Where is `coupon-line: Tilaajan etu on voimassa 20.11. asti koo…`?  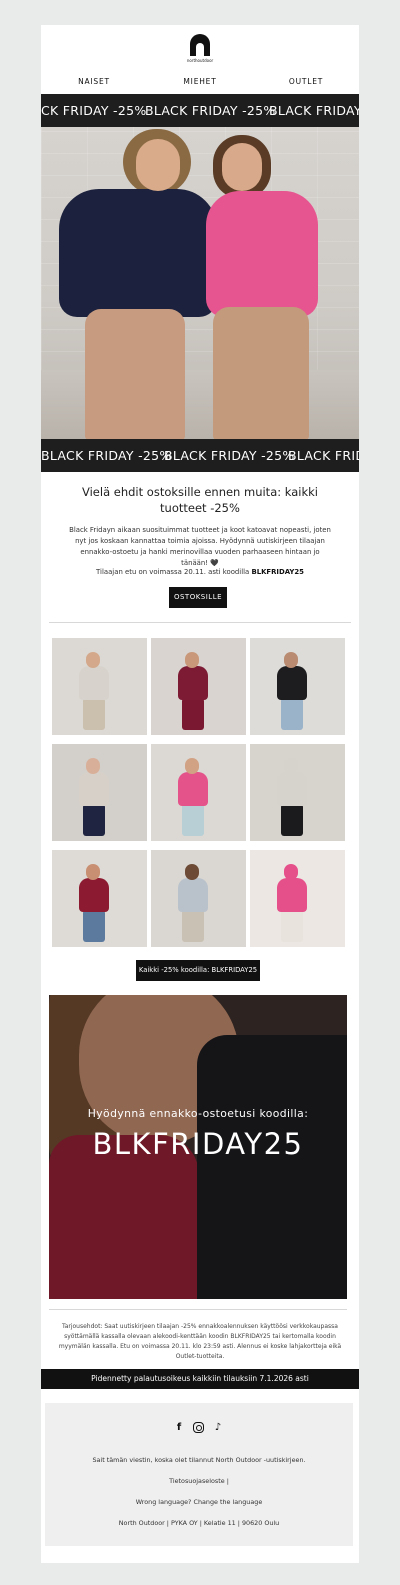
coupon-line: Tilaajan etu on voimassa 20.11. asti koo… is located at coordinates (200, 572).